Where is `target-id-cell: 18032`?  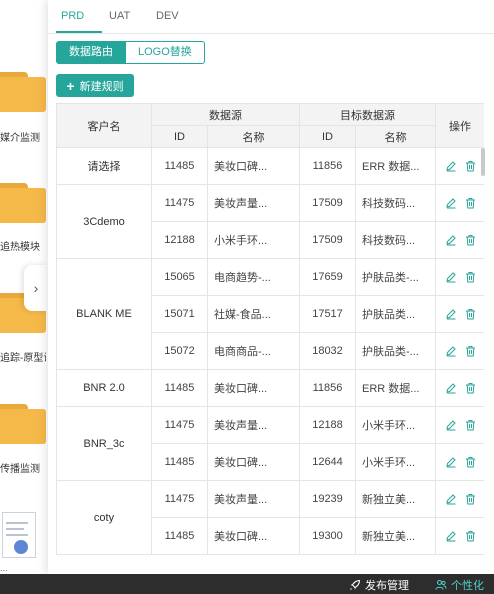
target-id-cell: 18032 is located at coordinates (327, 351).